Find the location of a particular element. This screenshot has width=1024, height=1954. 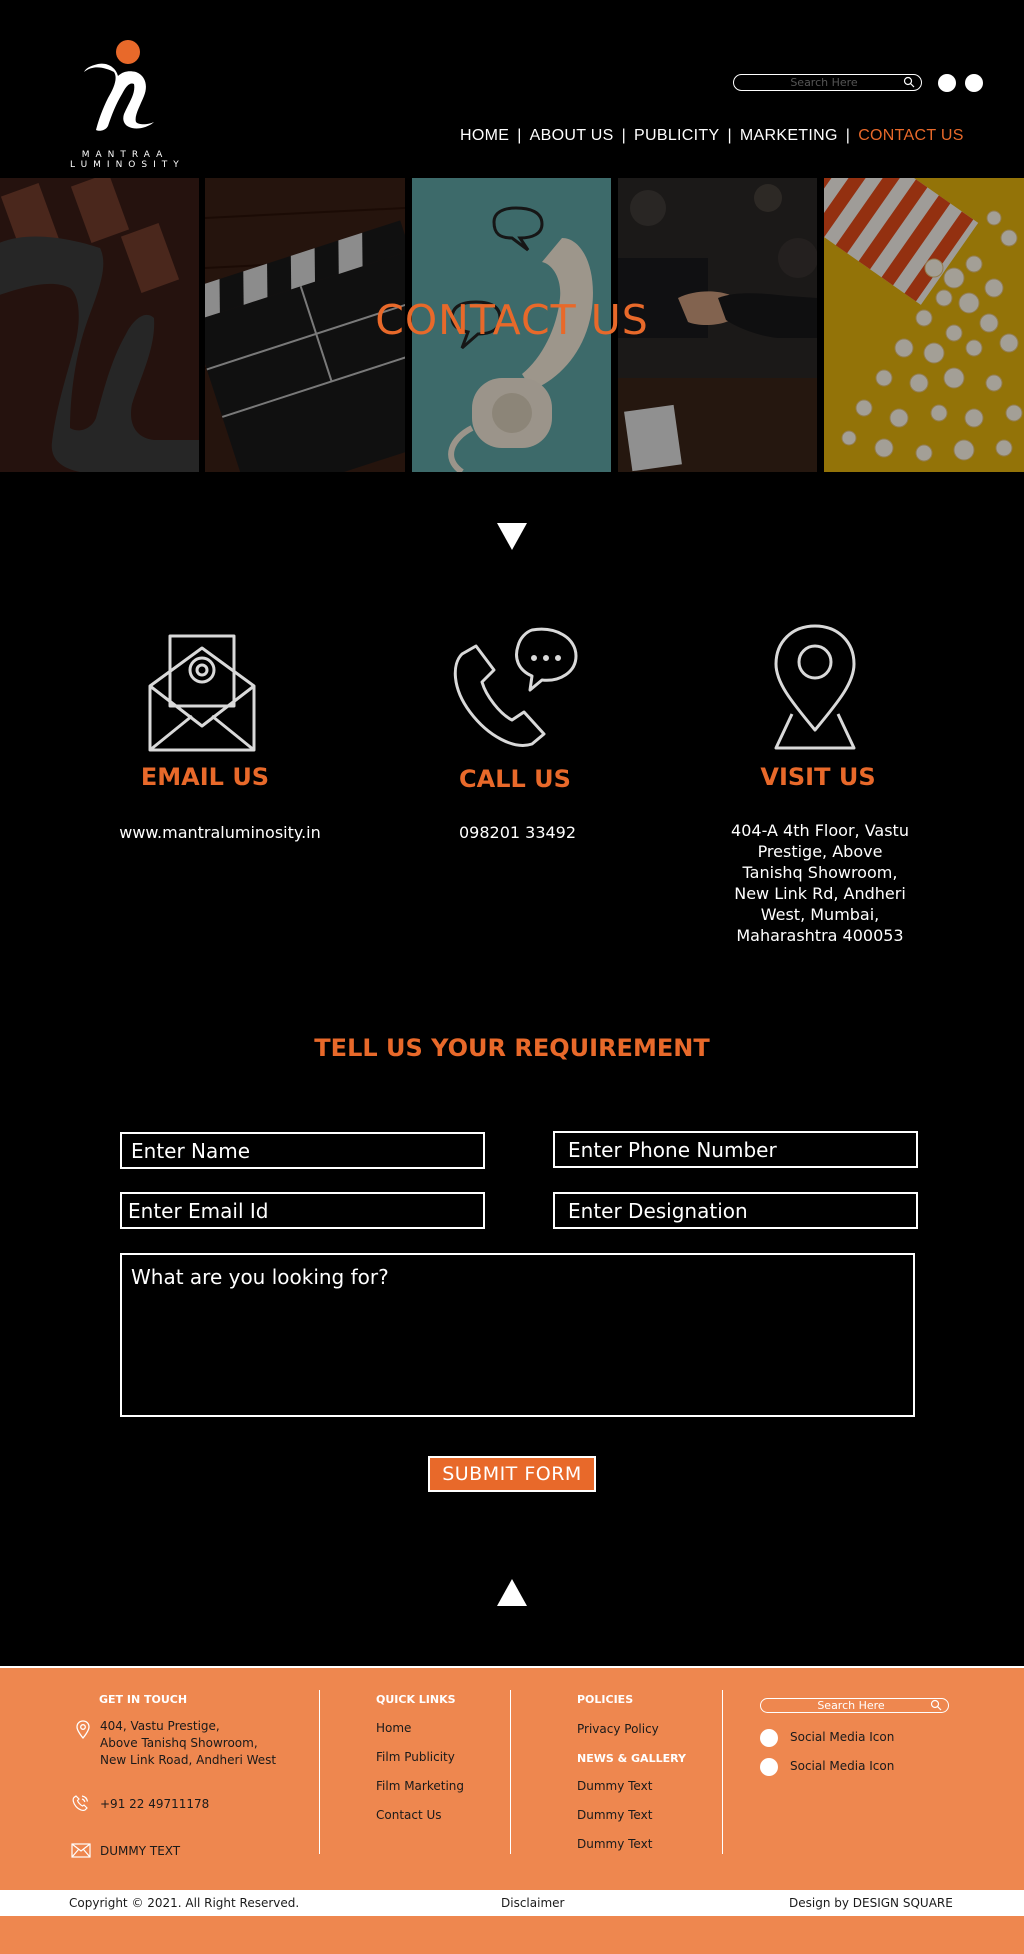

envelope-icon is located at coordinates (202, 693).